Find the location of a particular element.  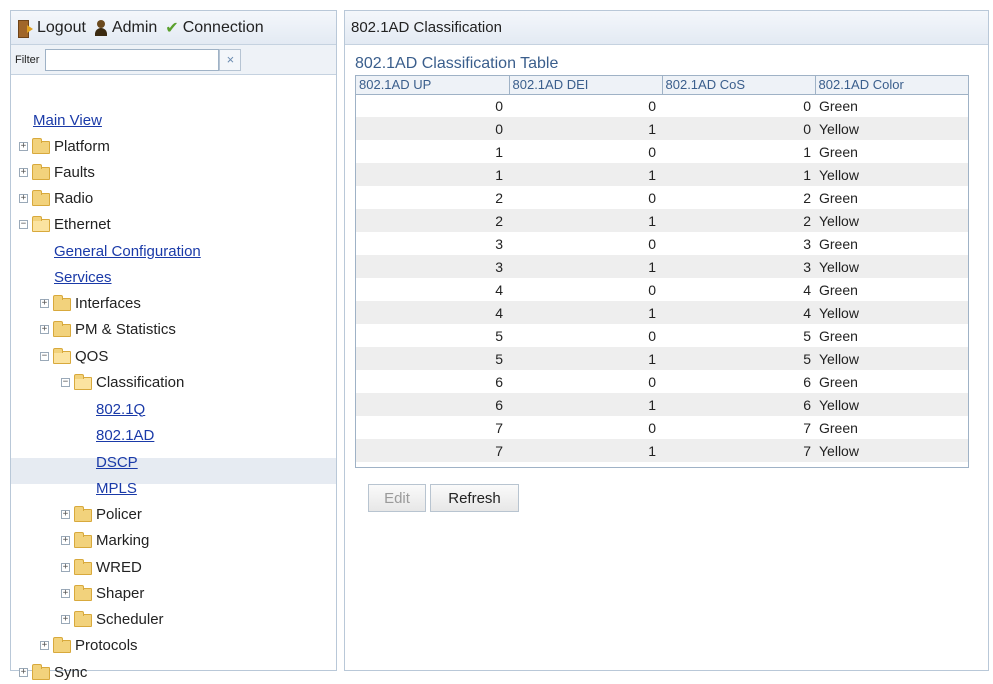

tree-label: QOS is located at coordinates (92, 356).